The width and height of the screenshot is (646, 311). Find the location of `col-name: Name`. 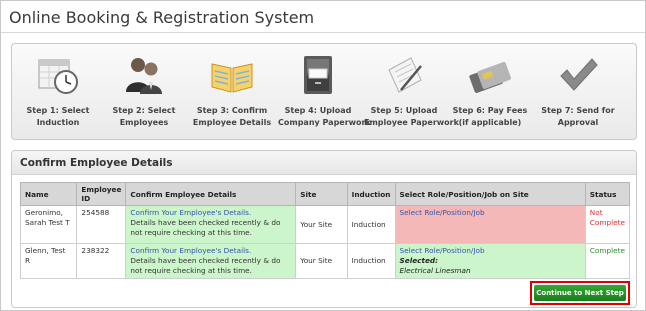

col-name: Name is located at coordinates (48, 194).